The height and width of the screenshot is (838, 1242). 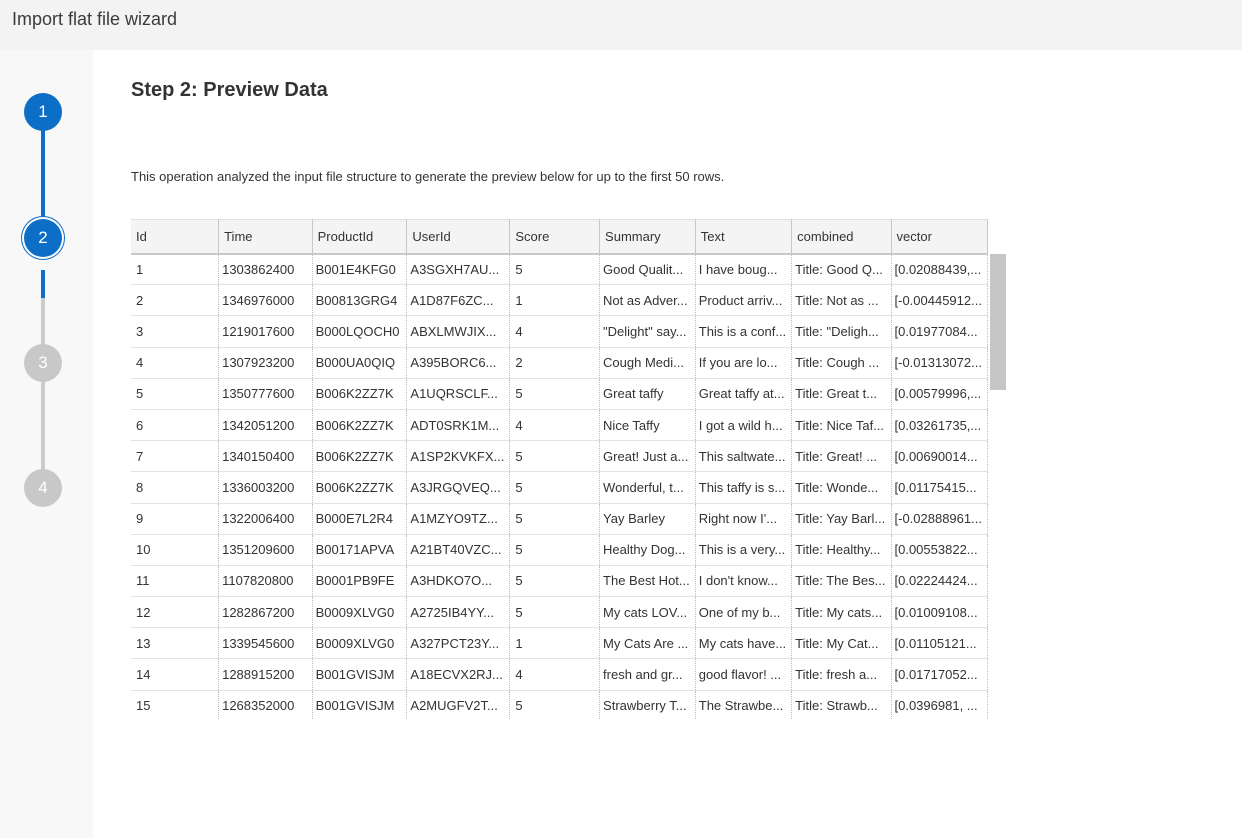 What do you see at coordinates (175, 643) in the screenshot?
I see `cell-id: 13` at bounding box center [175, 643].